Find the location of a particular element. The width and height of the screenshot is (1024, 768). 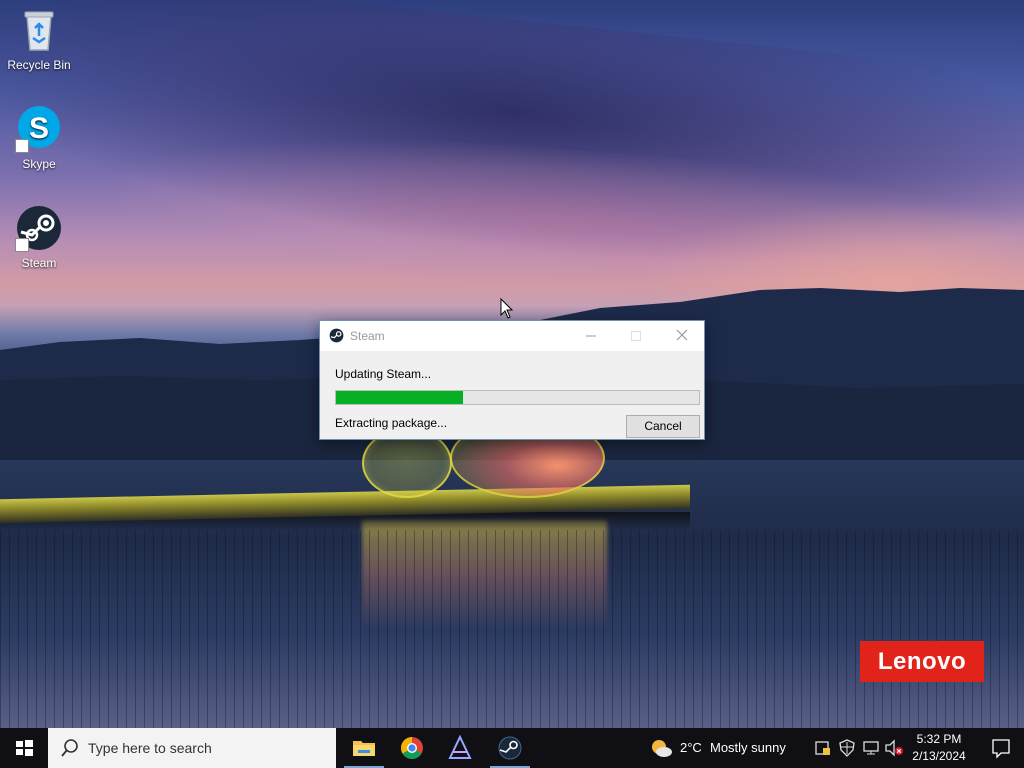

close-button is located at coordinates (681, 336).